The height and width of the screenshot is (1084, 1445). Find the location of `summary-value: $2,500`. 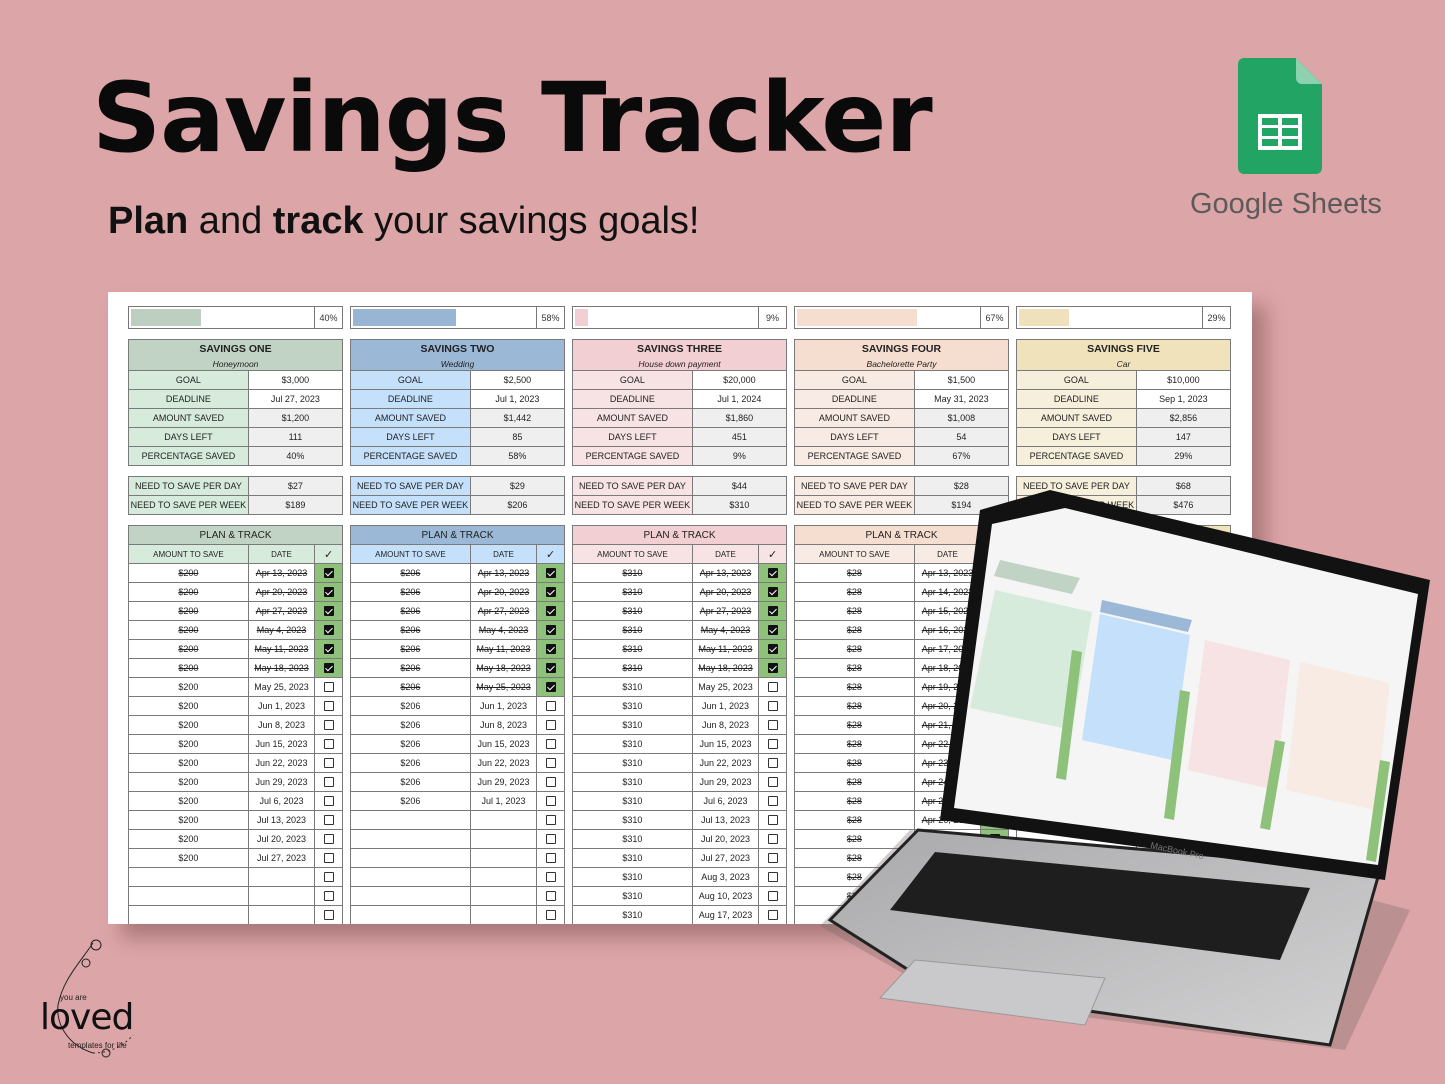

summary-value: $2,500 is located at coordinates (517, 380).